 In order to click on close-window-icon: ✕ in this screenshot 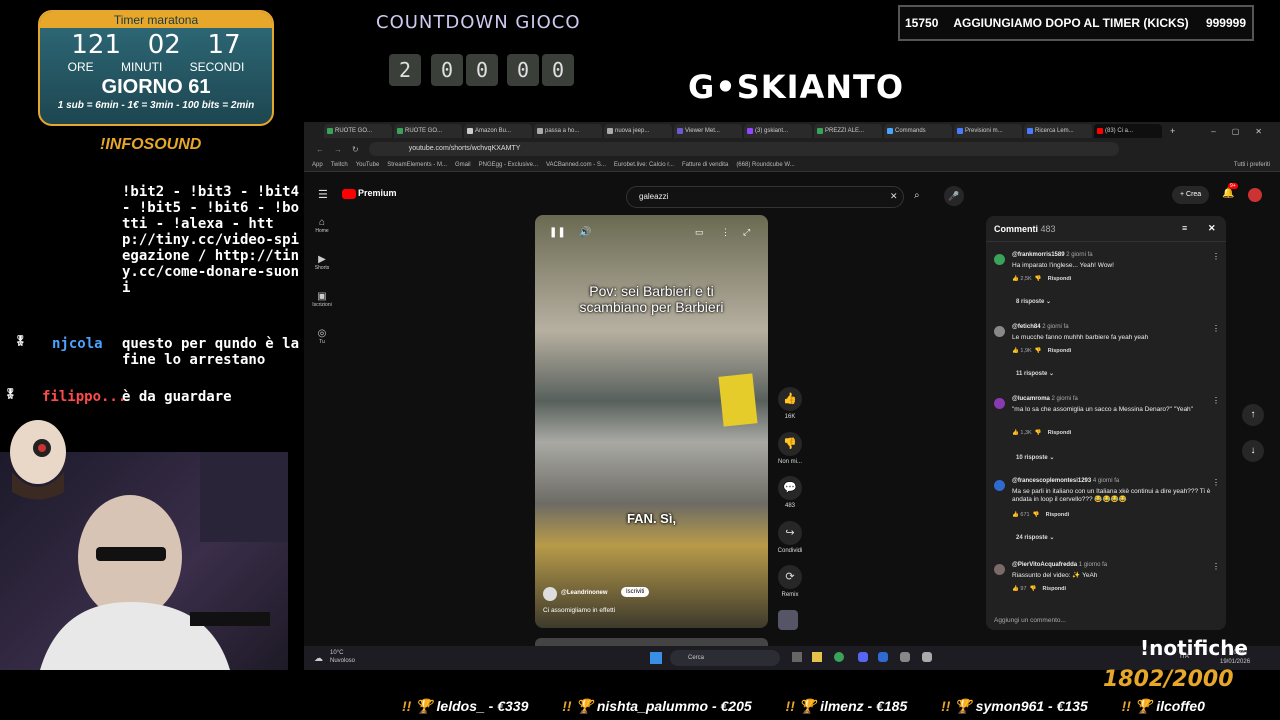, I will do `click(1258, 131)`.